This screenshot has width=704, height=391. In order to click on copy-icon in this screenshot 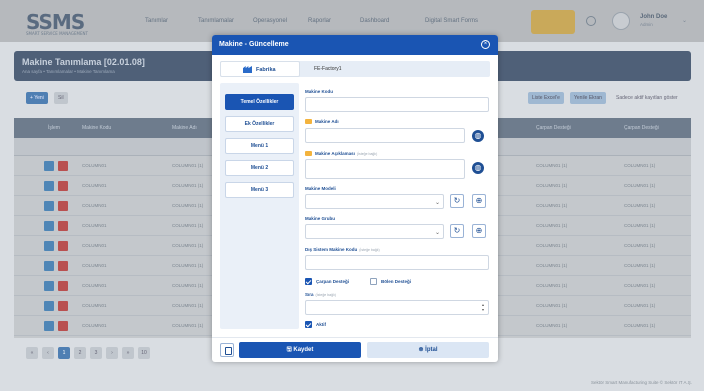, I will do `click(227, 350)`.